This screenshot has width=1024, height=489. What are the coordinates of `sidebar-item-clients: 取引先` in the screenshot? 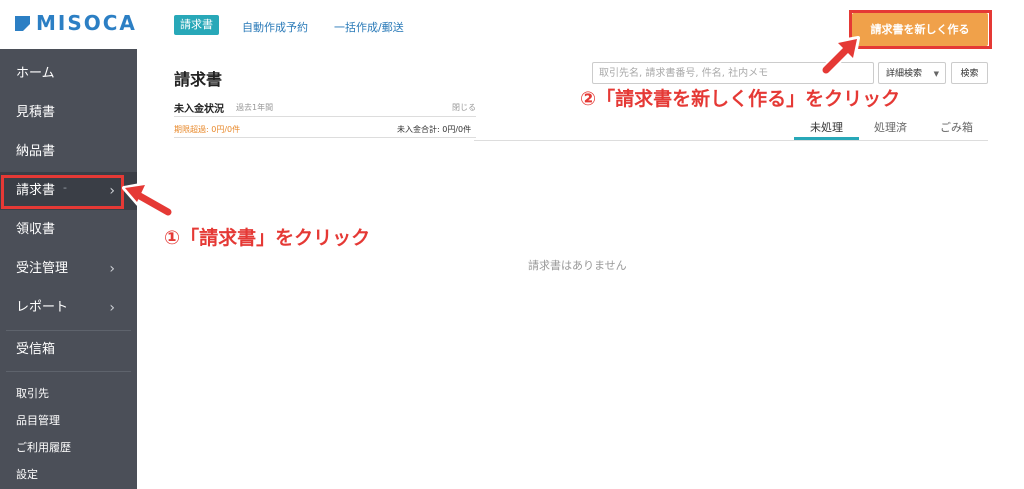 It's located at (32, 393).